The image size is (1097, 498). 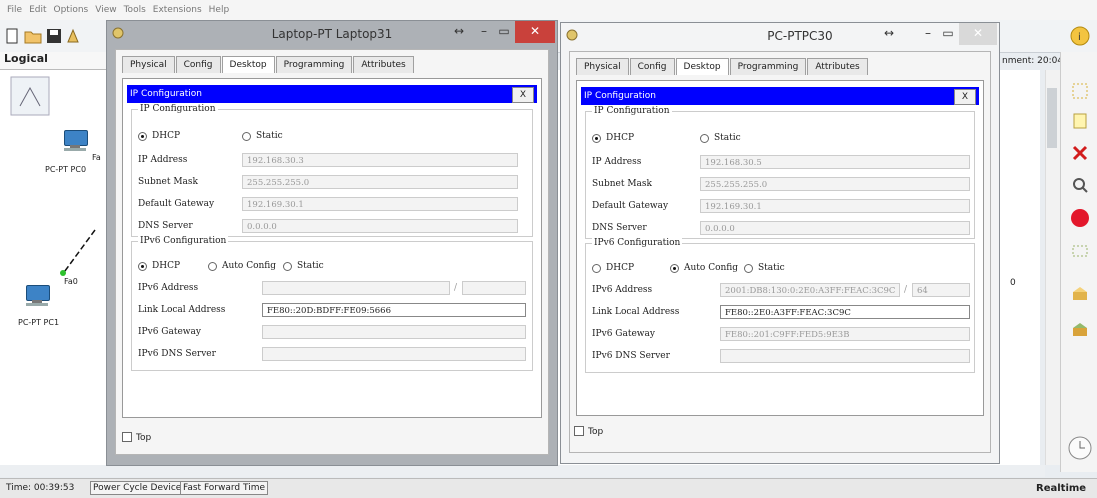 I want to click on fast-forward-button: Fast Forward Time, so click(x=224, y=488).